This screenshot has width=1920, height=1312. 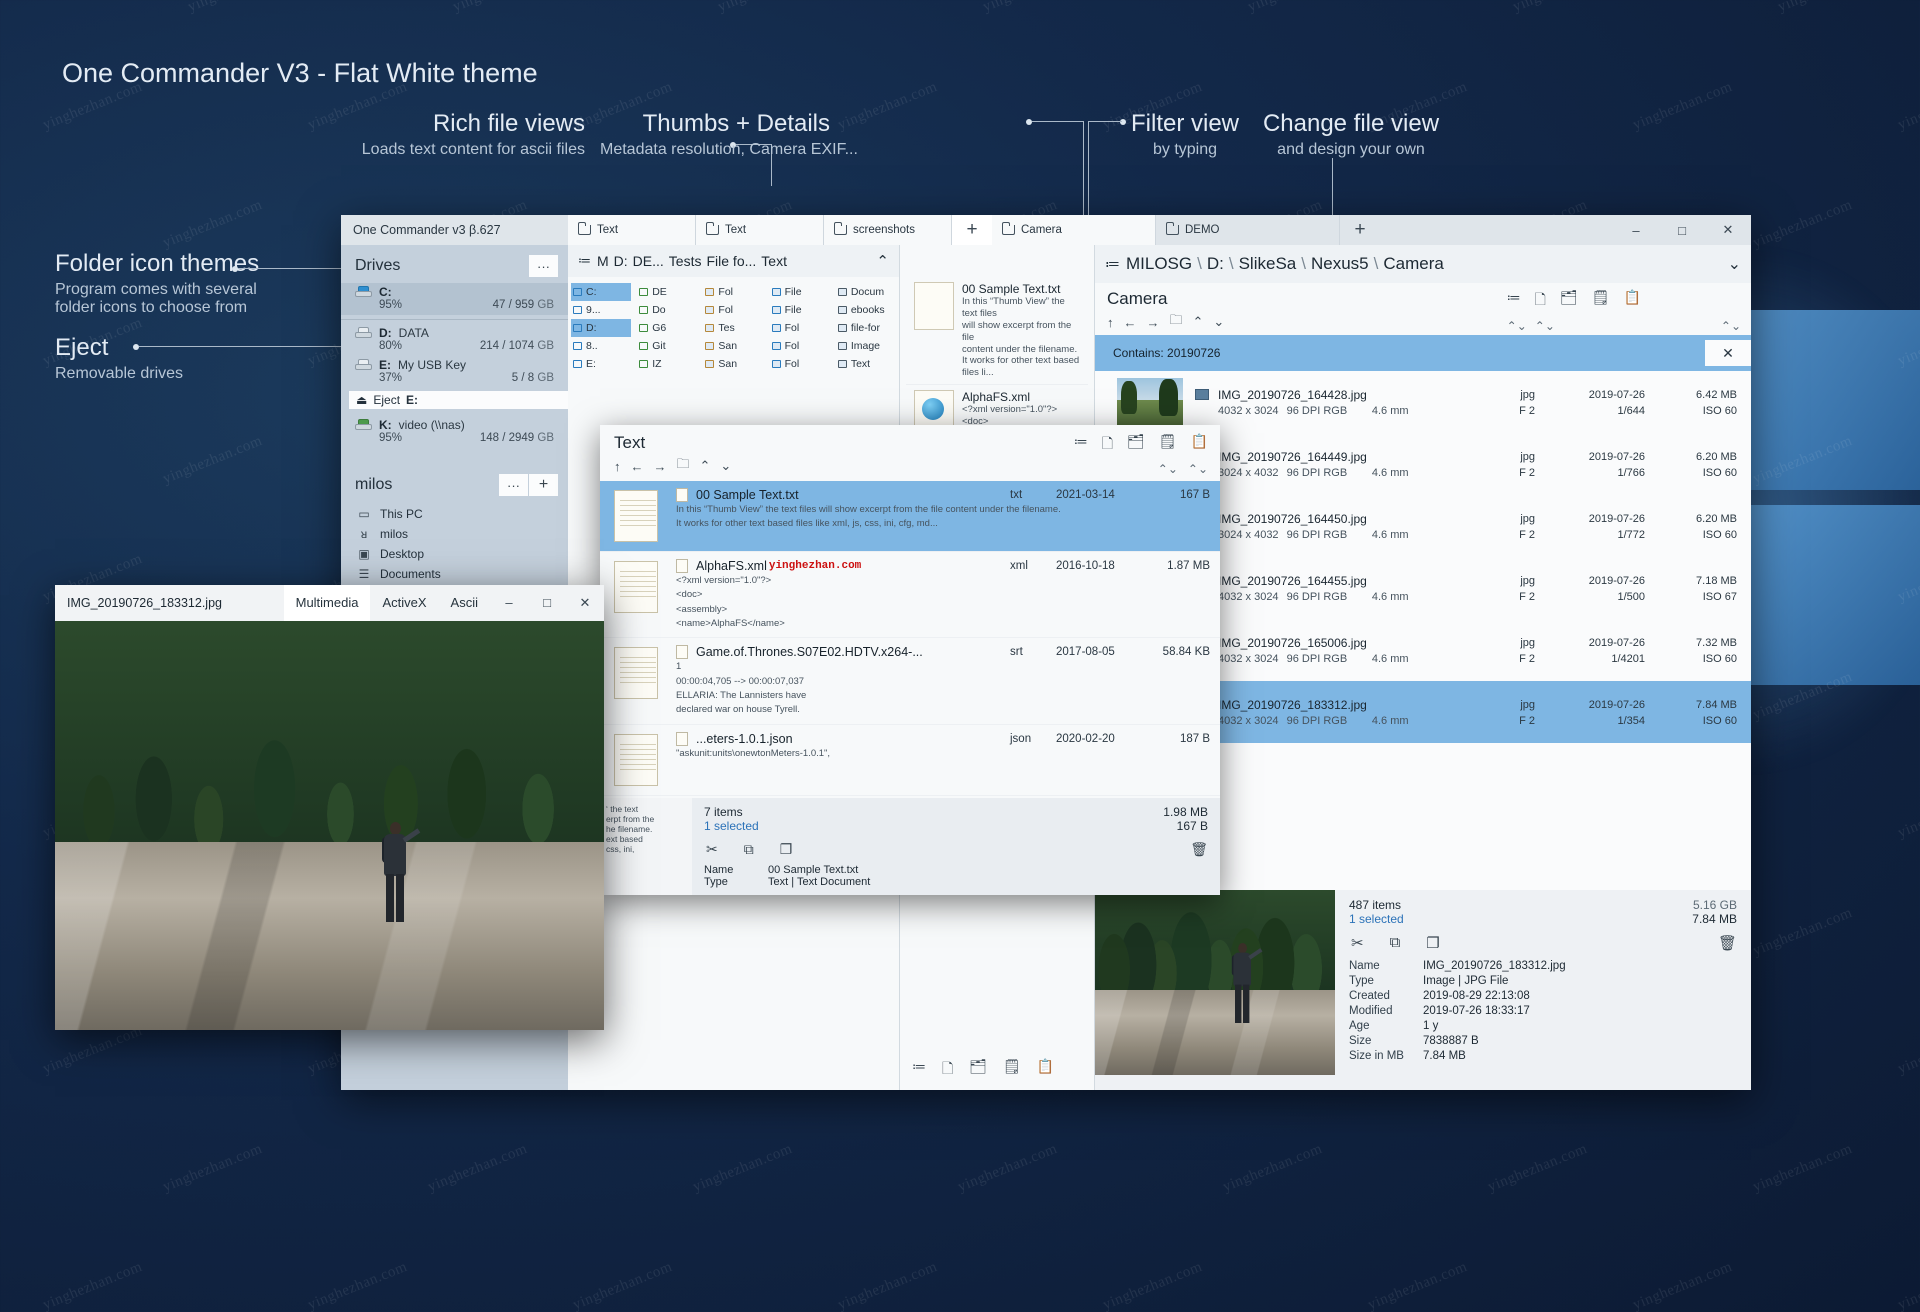 I want to click on camera-breadcrumb-bar: ≔ MILOSG \ D: \ SlikeSa \ Nexus5 \ Camera ⌄, so click(x=1423, y=264).